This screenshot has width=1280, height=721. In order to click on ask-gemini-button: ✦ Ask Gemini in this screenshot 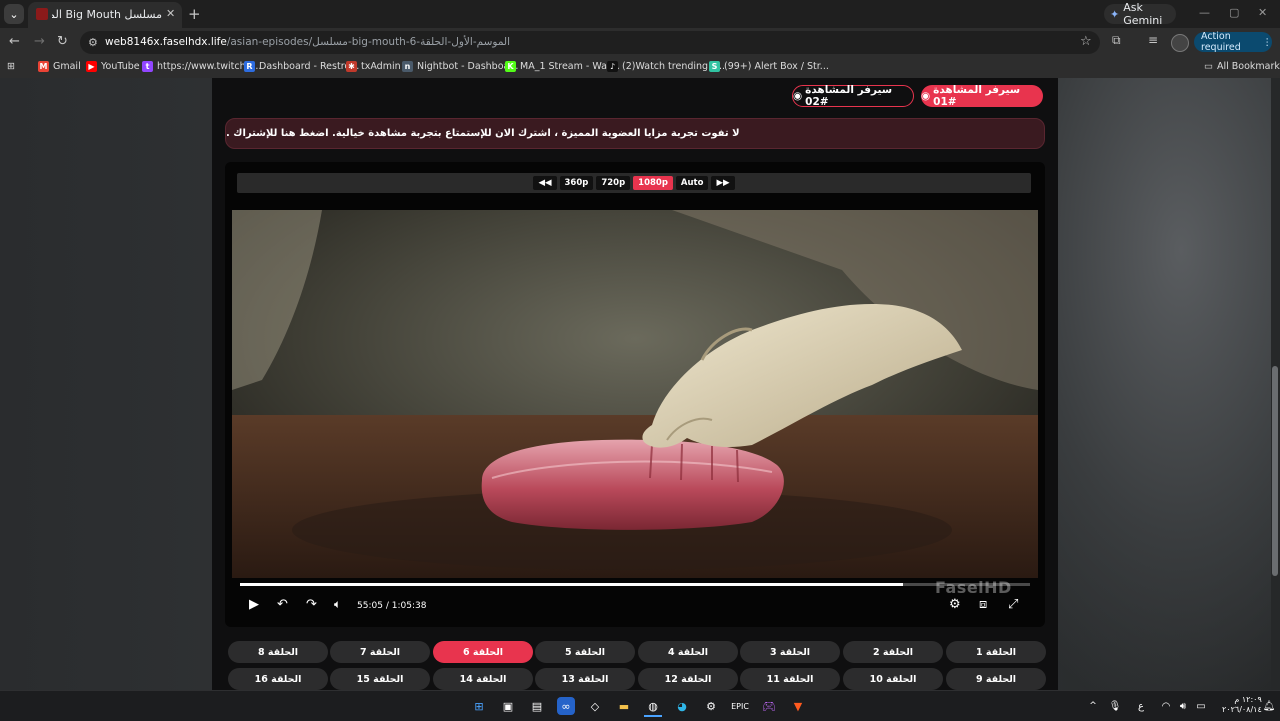, I will do `click(1140, 14)`.